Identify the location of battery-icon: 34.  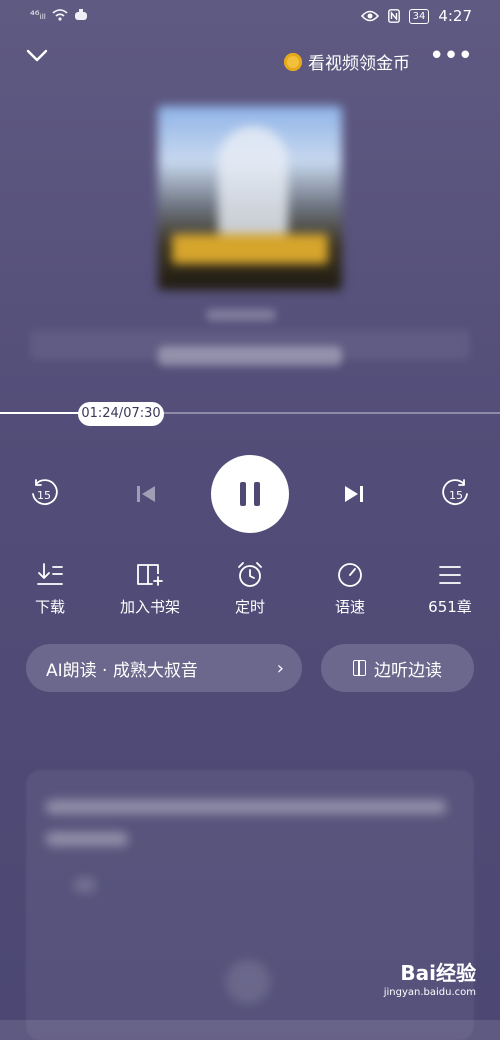
(419, 16).